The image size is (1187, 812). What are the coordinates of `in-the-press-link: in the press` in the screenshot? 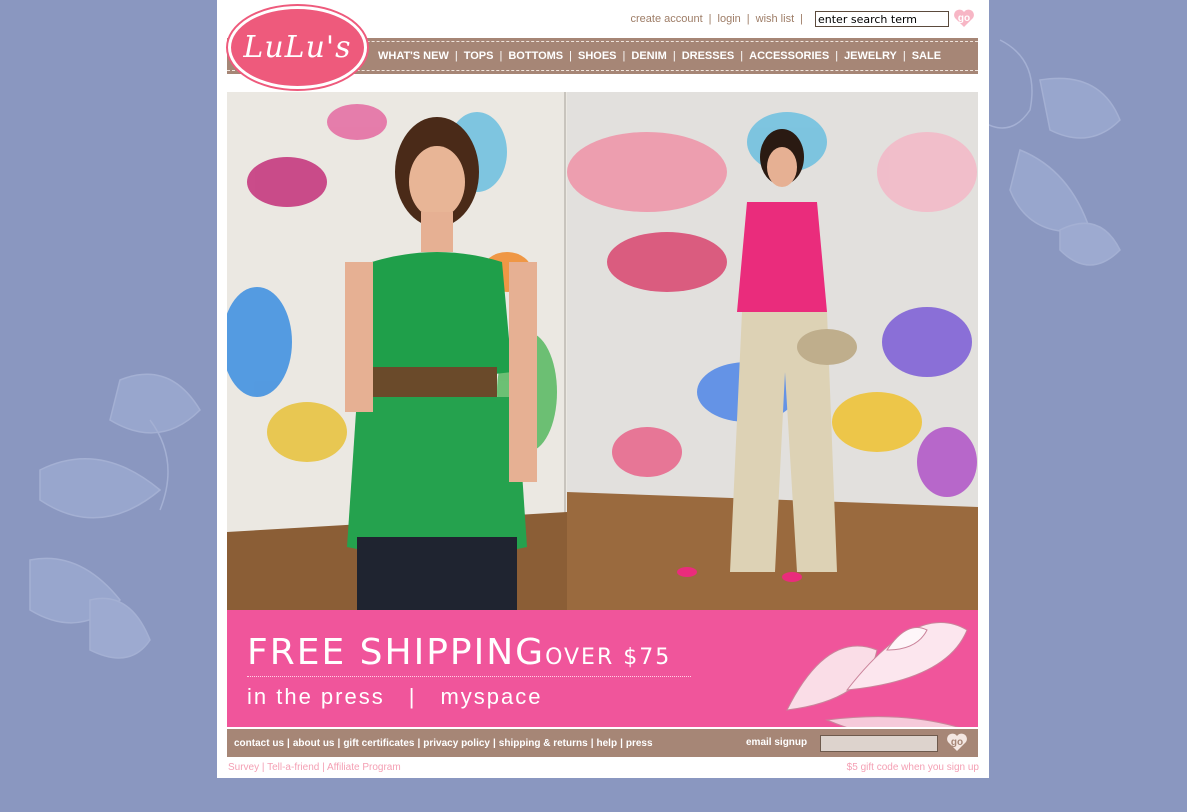 It's located at (316, 697).